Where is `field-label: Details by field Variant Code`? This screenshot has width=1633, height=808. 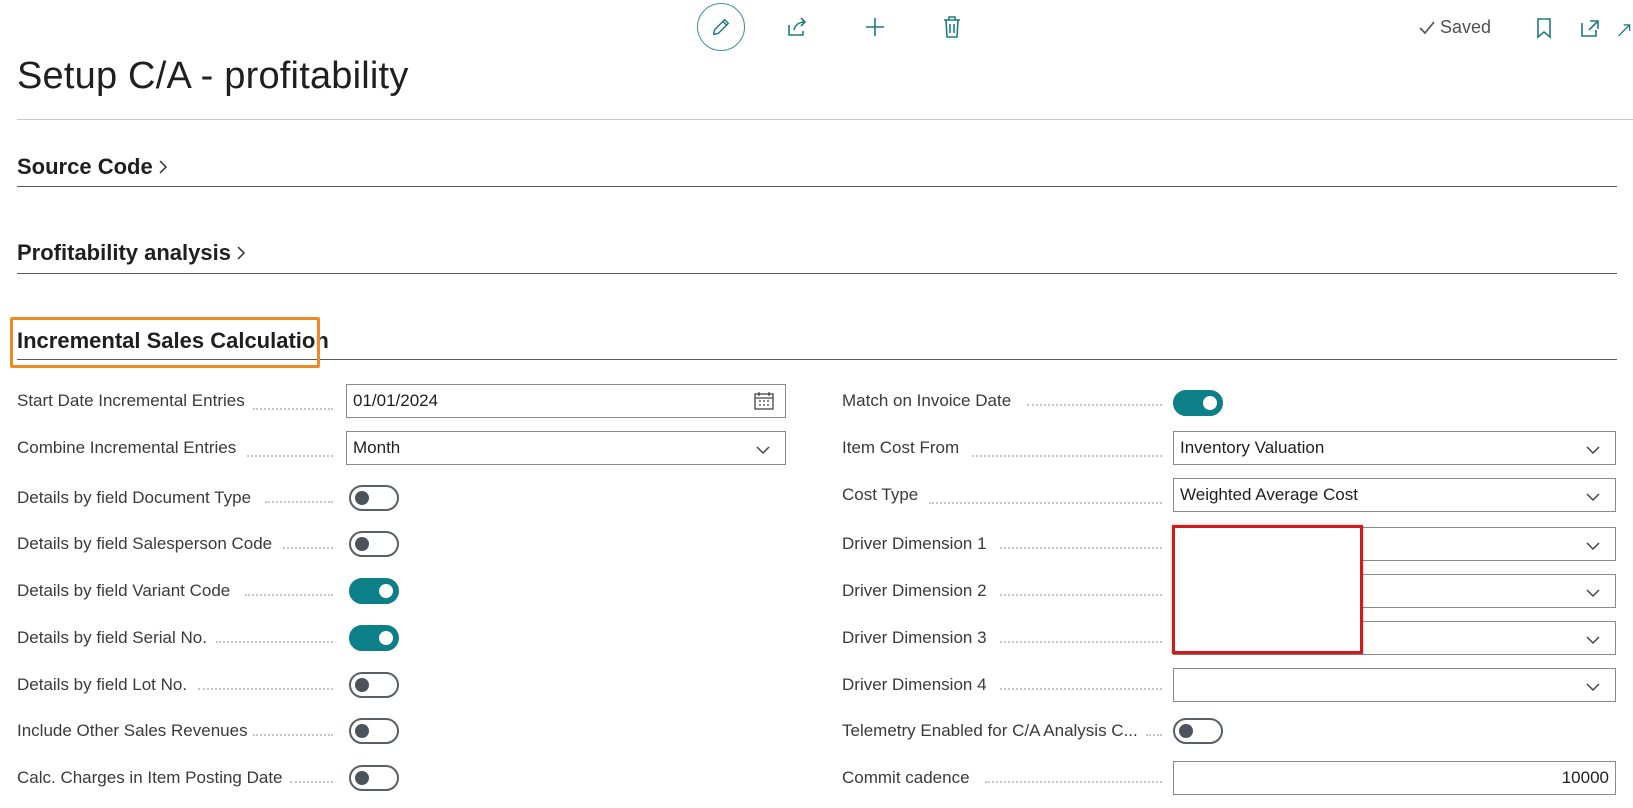
field-label: Details by field Variant Code is located at coordinates (124, 590).